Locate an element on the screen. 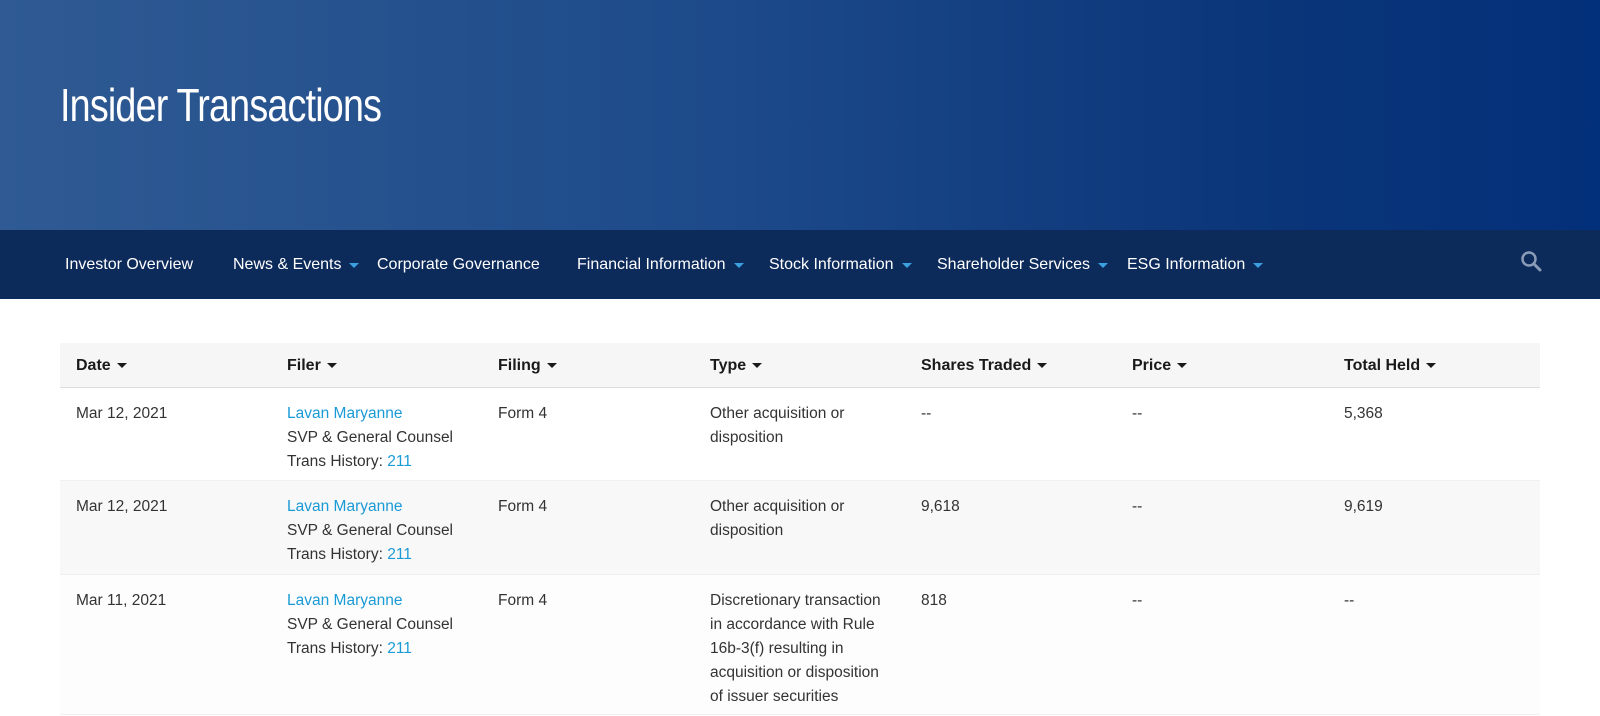 The image size is (1600, 716). nav-item-corporate-governance: Corporate Governance is located at coordinates (458, 264).